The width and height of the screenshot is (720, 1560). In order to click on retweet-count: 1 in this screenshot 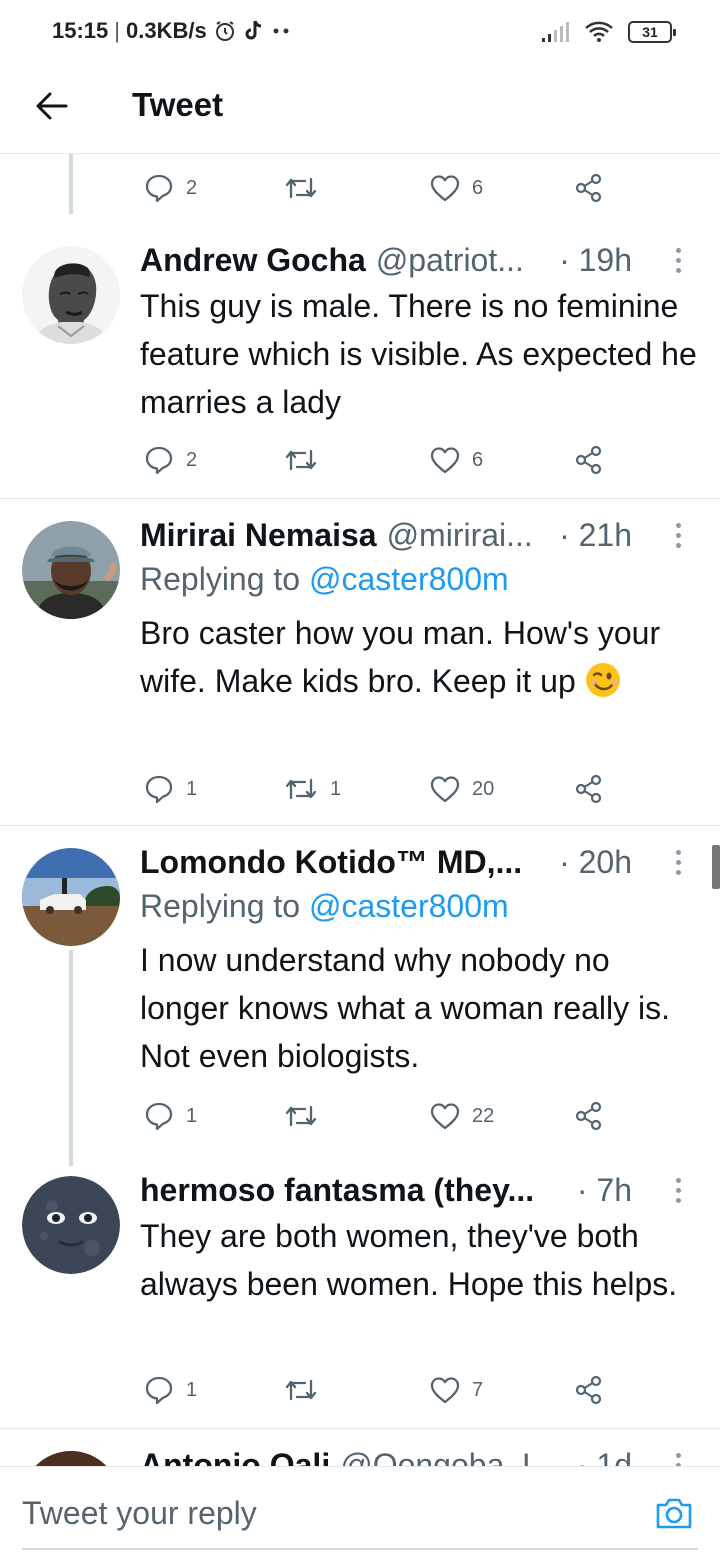, I will do `click(336, 788)`.